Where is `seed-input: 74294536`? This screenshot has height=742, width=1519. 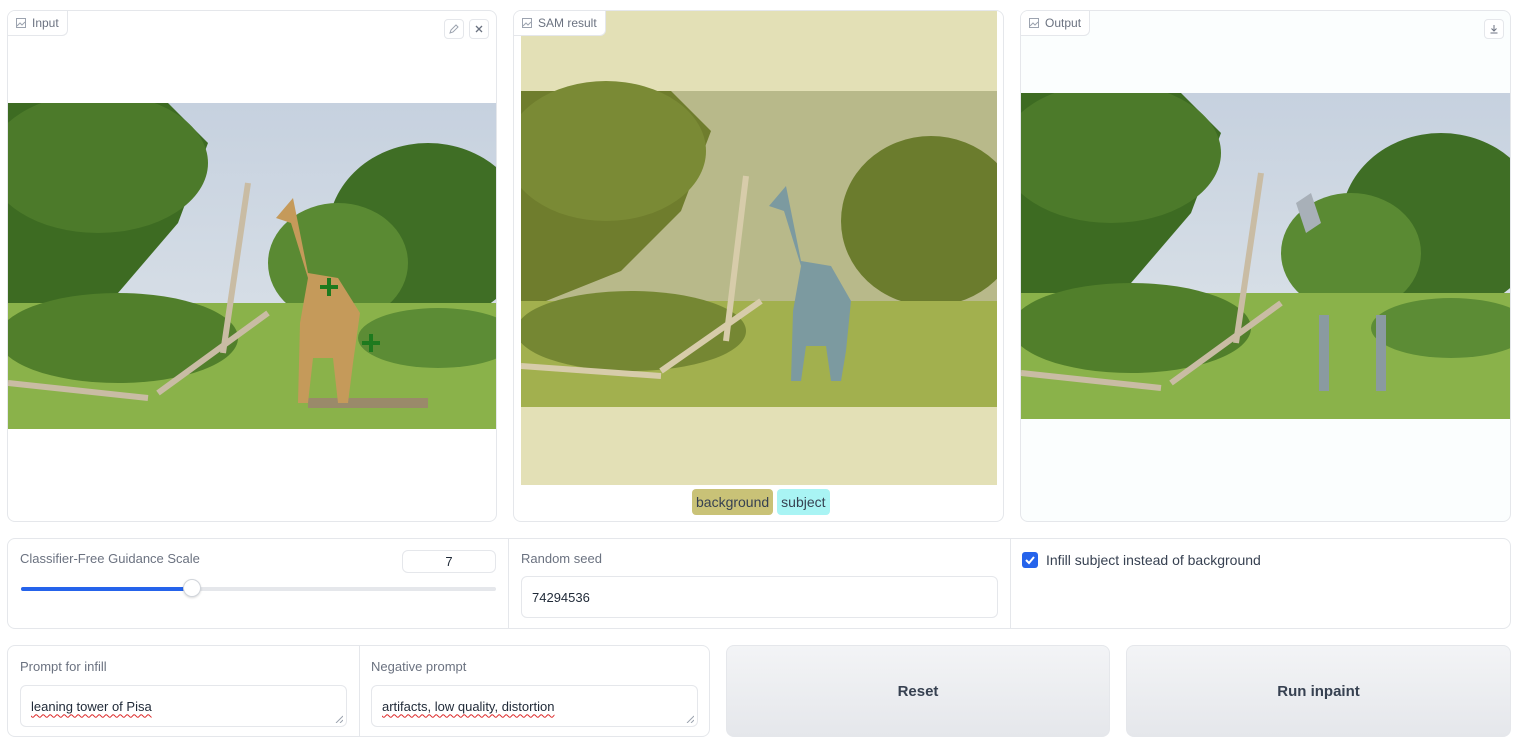 seed-input: 74294536 is located at coordinates (759, 597).